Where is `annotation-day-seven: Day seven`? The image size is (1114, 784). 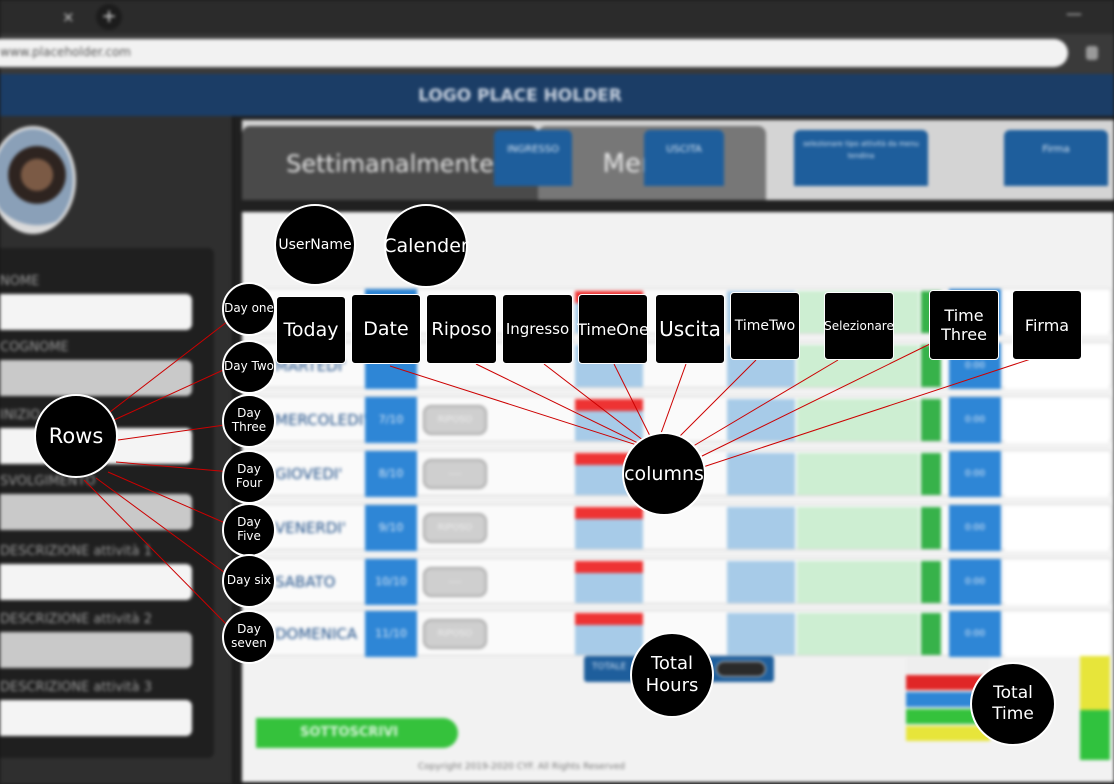 annotation-day-seven: Day seven is located at coordinates (249, 637).